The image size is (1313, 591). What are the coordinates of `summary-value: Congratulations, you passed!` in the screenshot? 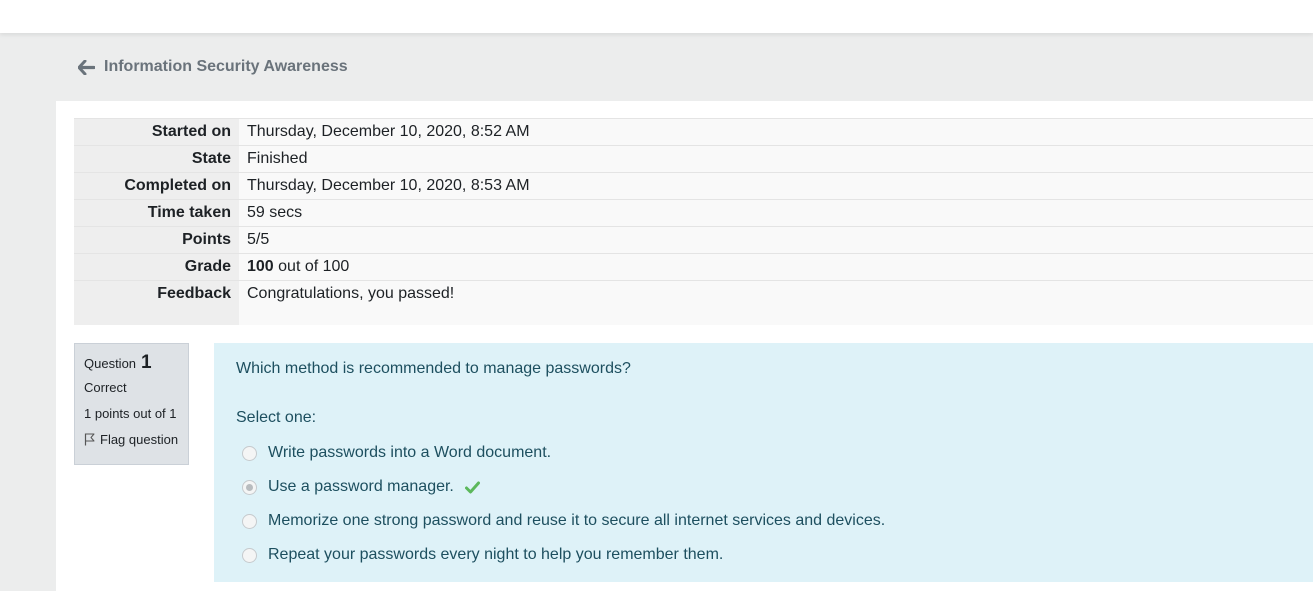 It's located at (776, 302).